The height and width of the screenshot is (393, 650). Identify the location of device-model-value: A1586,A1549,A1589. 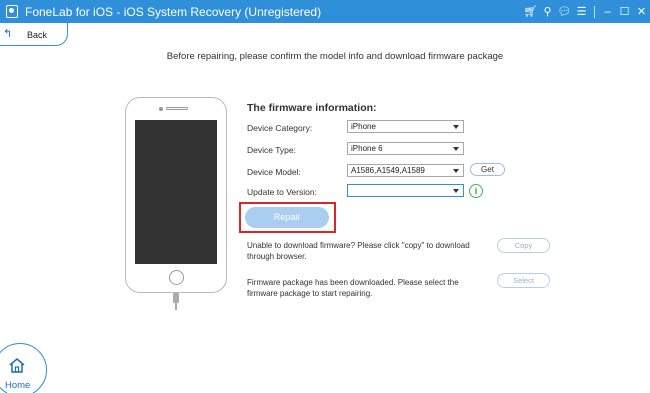
(388, 170).